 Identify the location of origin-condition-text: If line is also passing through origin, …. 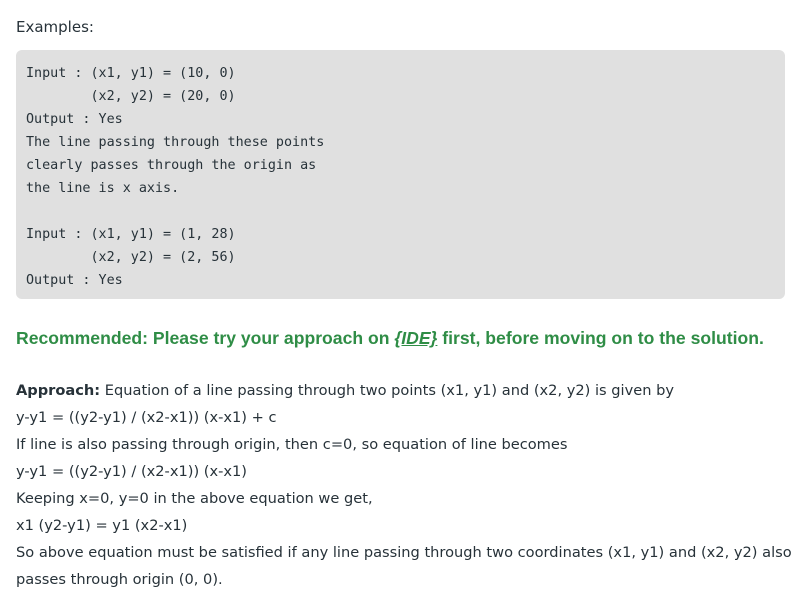
(292, 444).